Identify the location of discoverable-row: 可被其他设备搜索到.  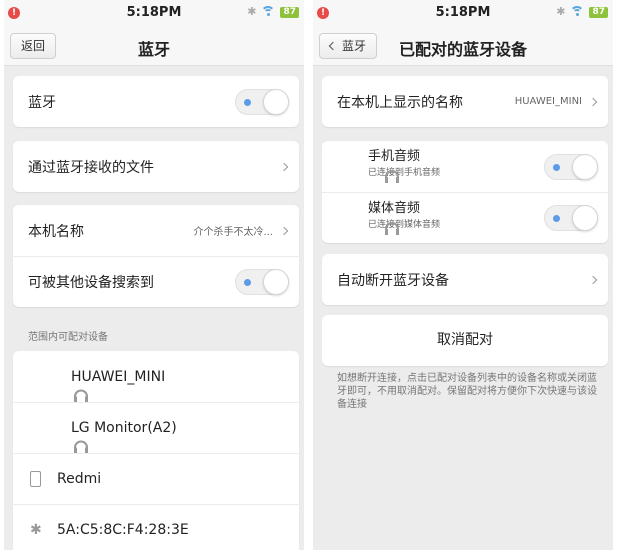
(156, 281).